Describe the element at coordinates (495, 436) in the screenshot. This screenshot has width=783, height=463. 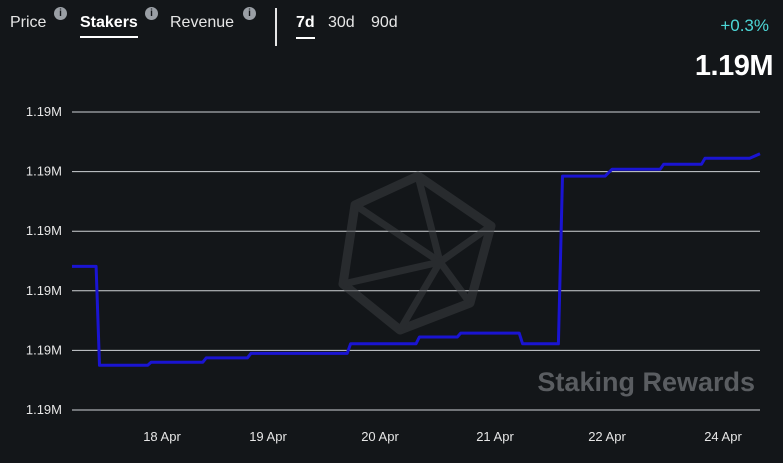
I see `x-tick-label: 21 Apr` at that location.